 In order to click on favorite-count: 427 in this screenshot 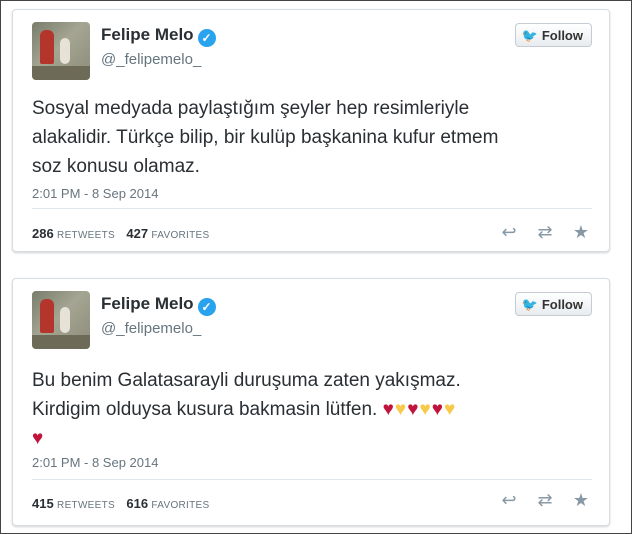, I will do `click(137, 233)`.